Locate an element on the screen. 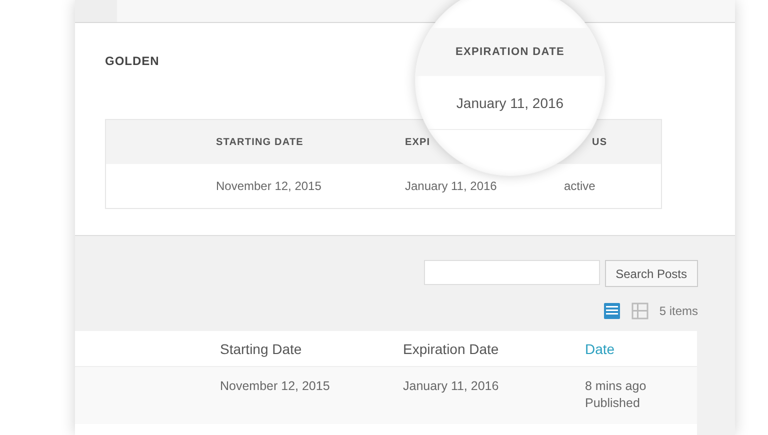 The height and width of the screenshot is (435, 768). column-header: Expiration Date is located at coordinates (451, 348).